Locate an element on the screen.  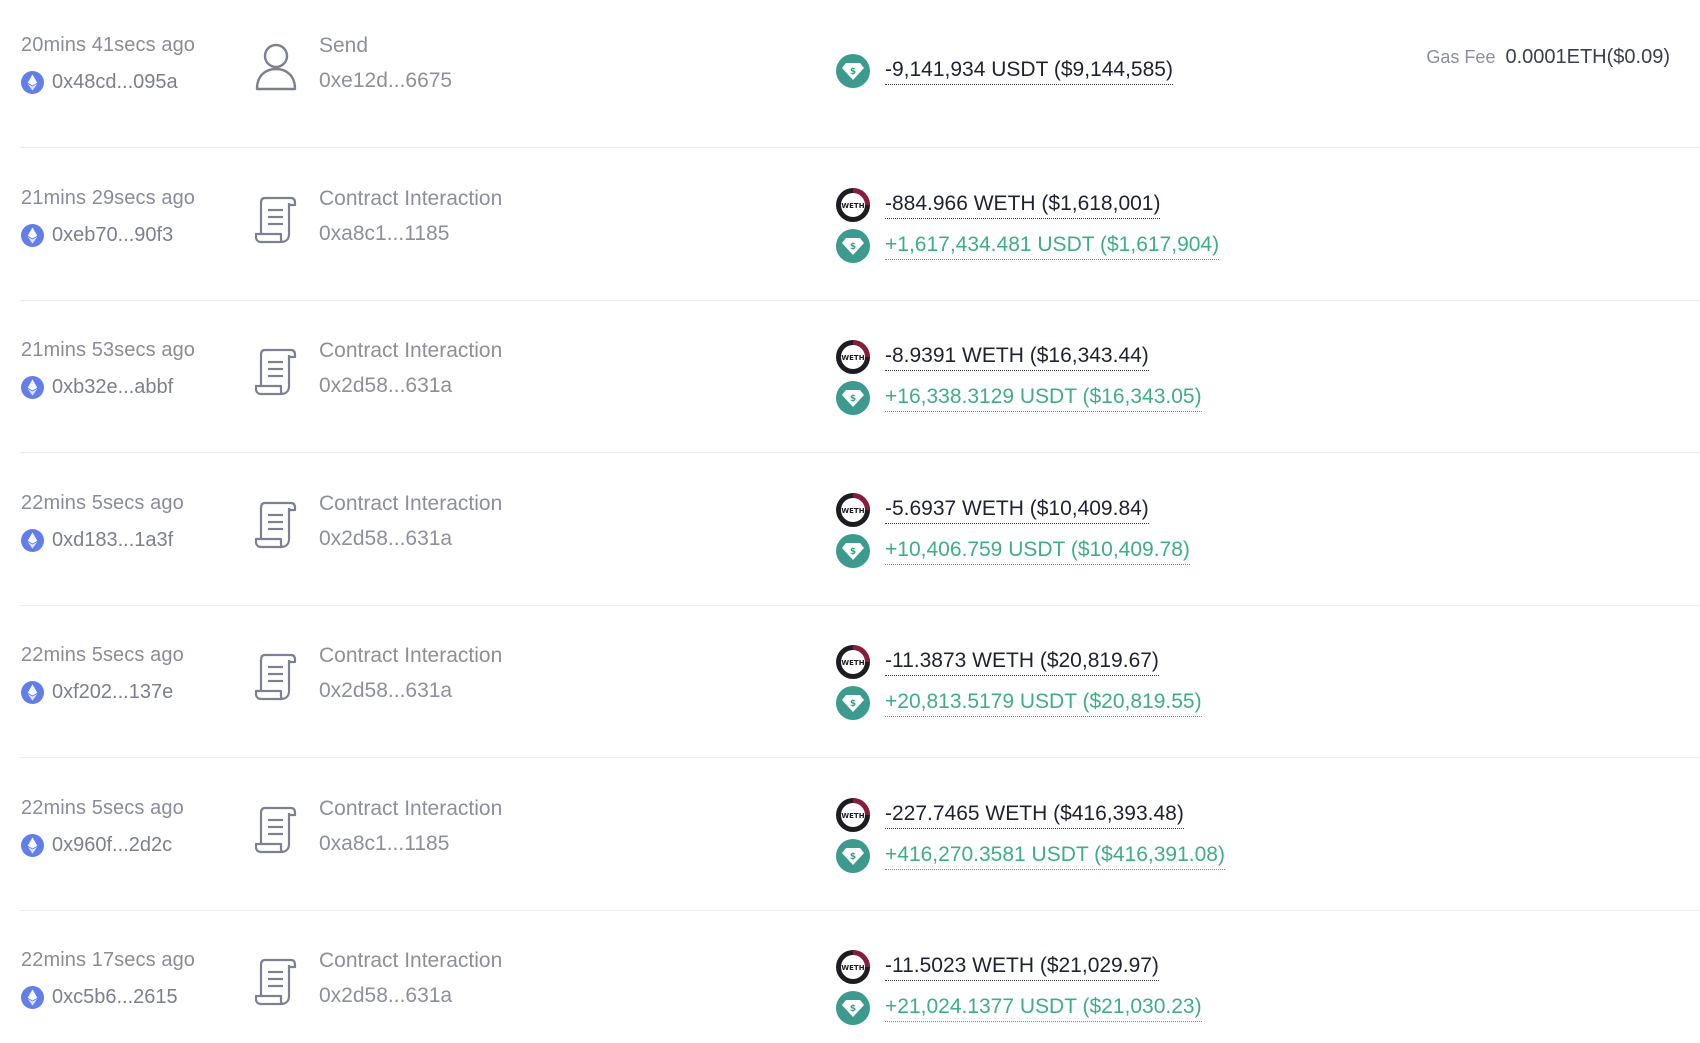
amount-value-weth: -11.5023 WETH ($21,029.97) is located at coordinates (1022, 967).